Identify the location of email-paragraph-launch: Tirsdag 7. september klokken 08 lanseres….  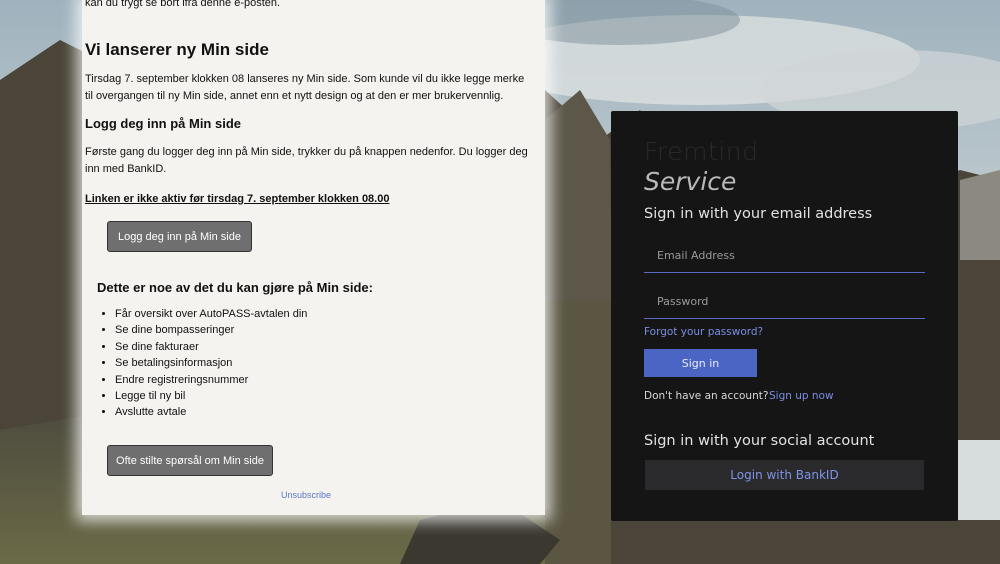
(305, 87).